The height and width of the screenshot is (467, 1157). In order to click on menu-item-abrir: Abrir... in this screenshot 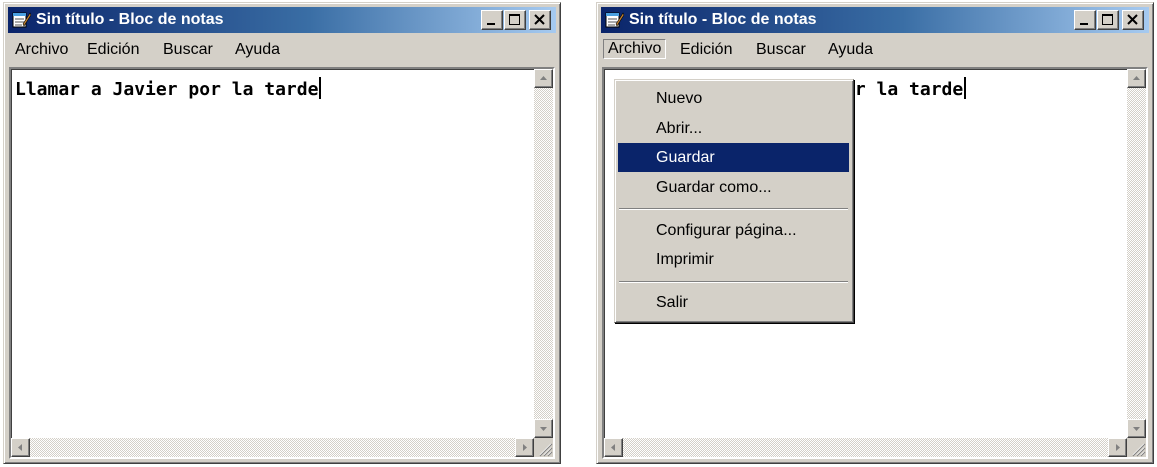, I will do `click(733, 128)`.